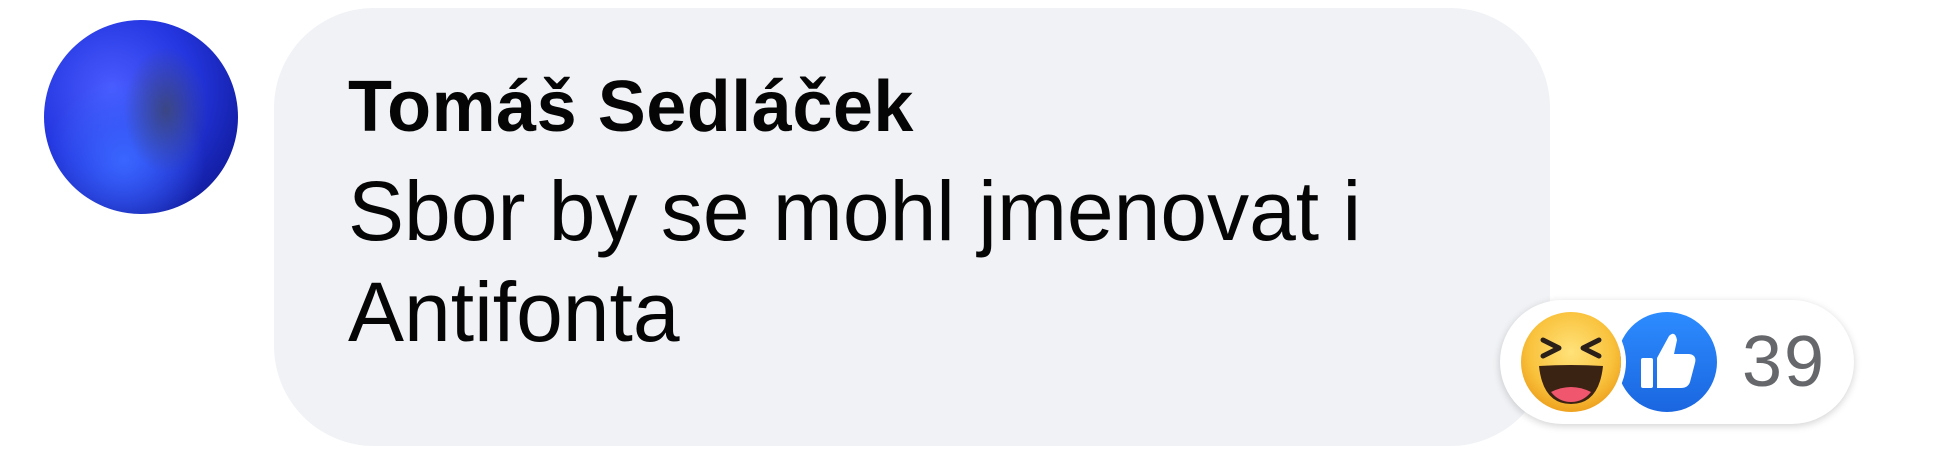 Image resolution: width=1948 pixels, height=454 pixels. I want to click on avatar, so click(141, 117).